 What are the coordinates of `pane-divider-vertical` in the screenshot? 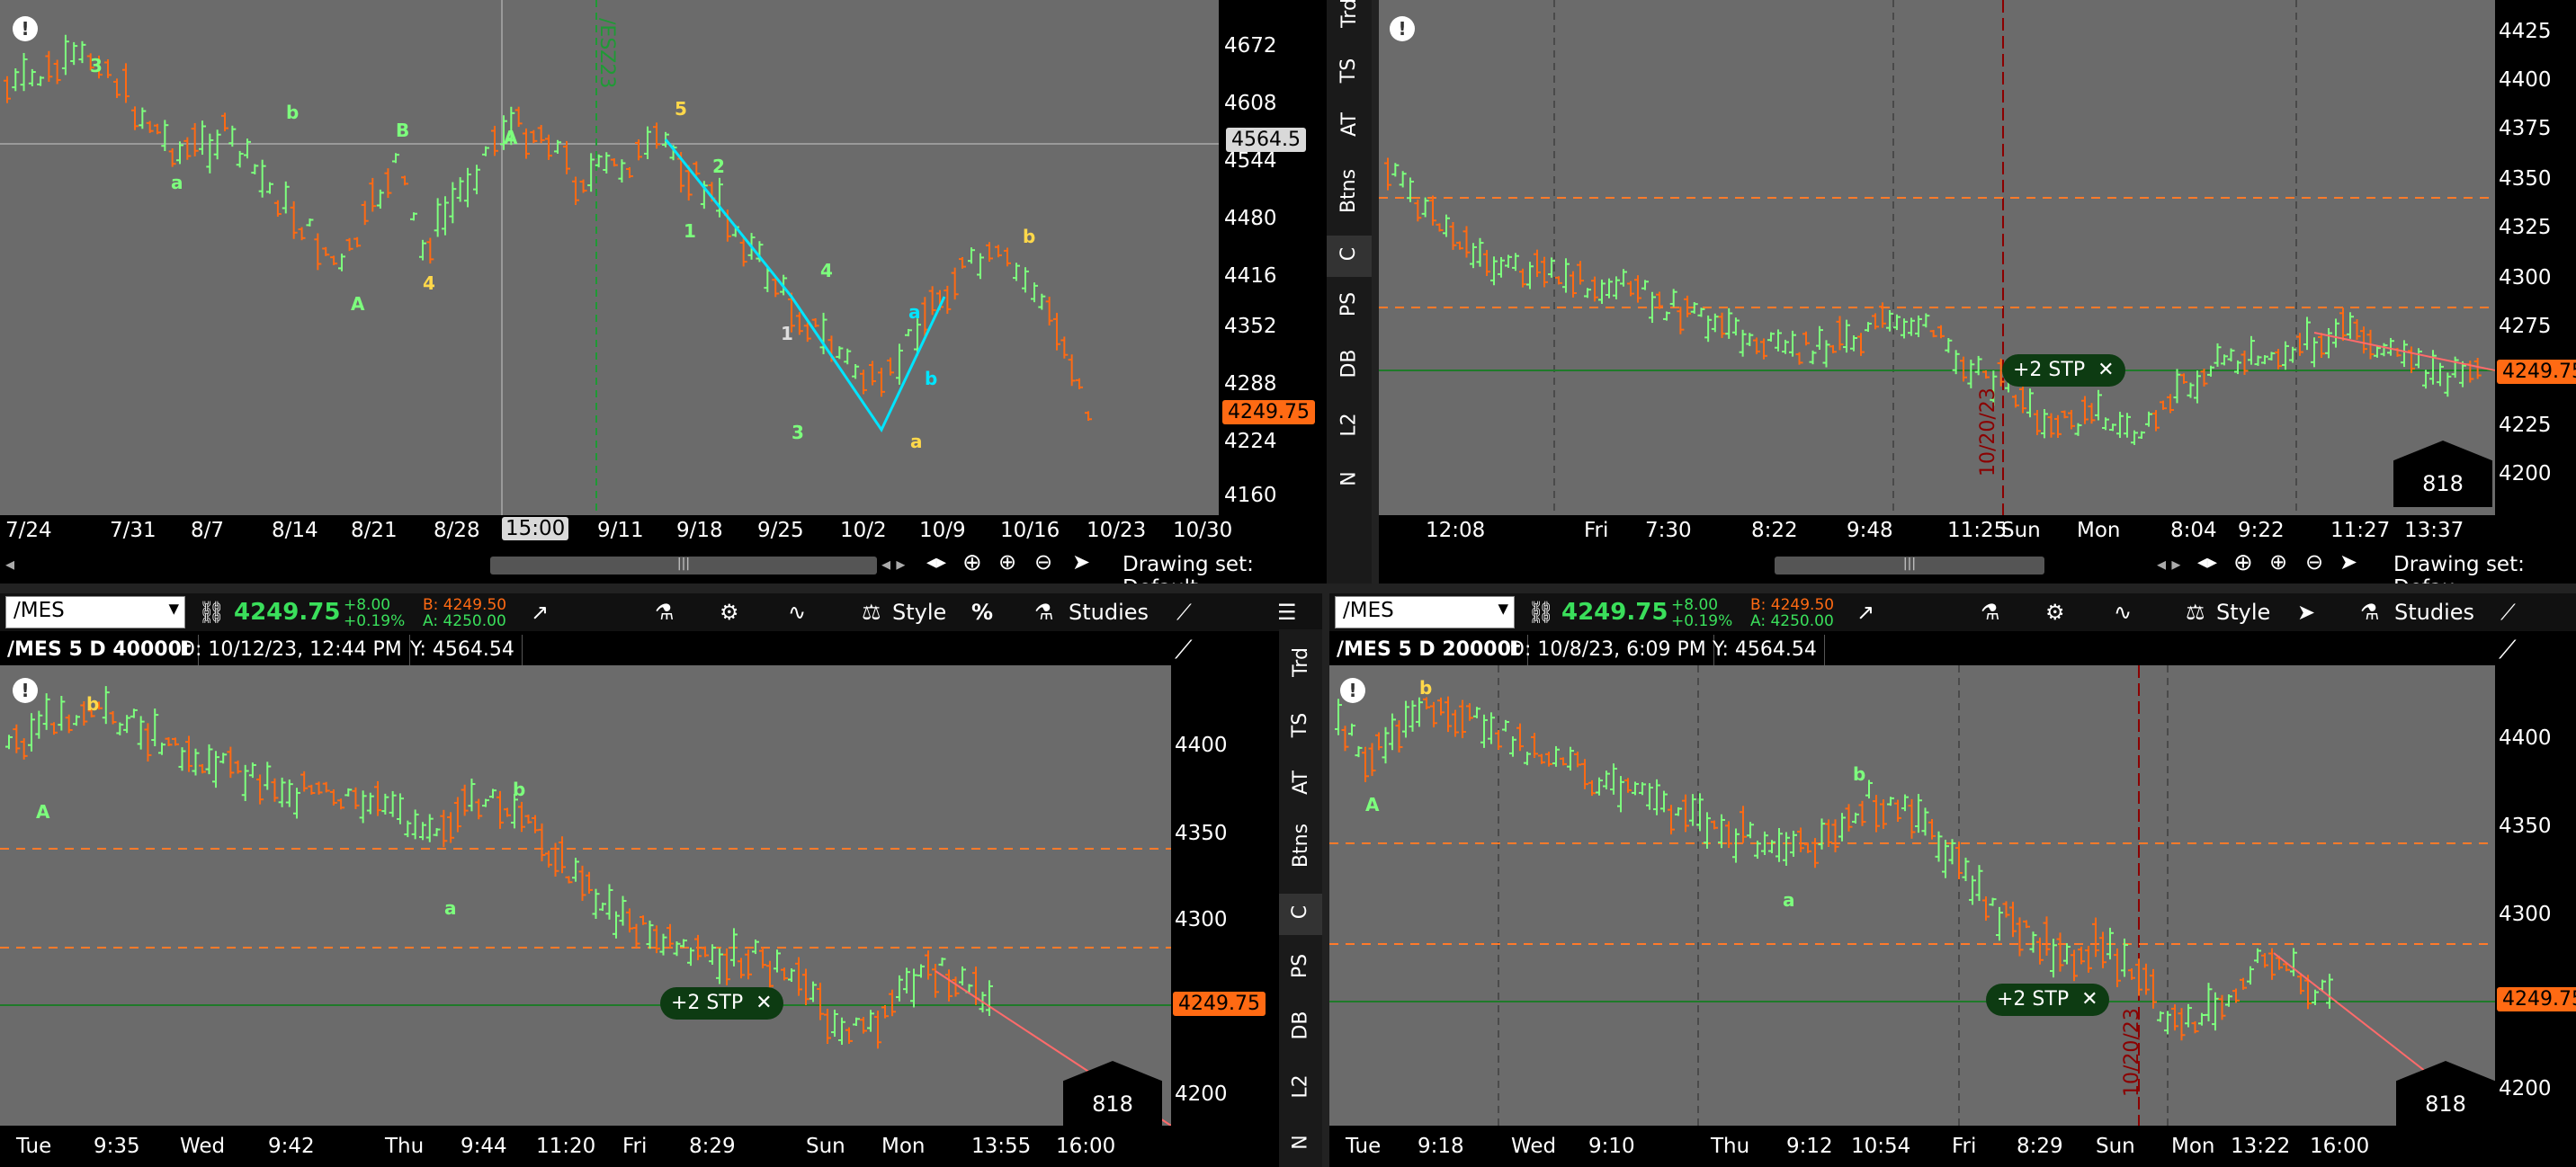 It's located at (1325, 880).